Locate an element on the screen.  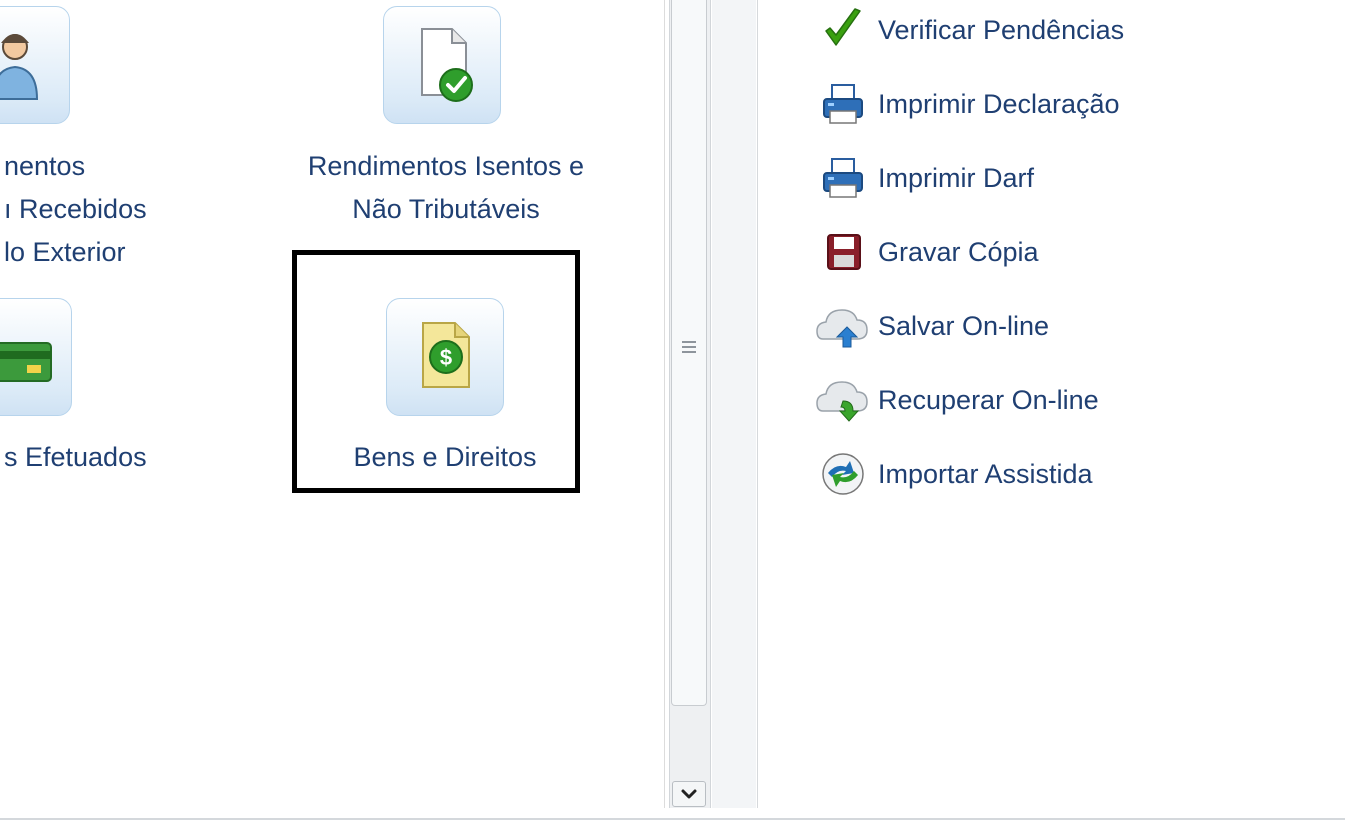
scroll-down-button is located at coordinates (689, 794).